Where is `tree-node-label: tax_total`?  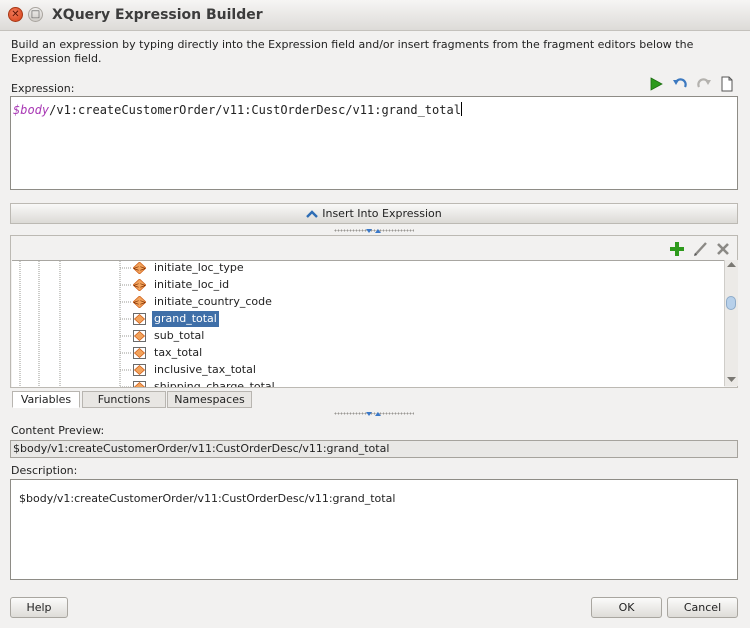
tree-node-label: tax_total is located at coordinates (178, 352).